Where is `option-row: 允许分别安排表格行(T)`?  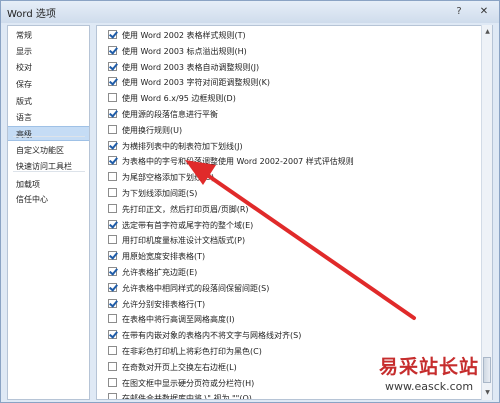
option-row: 允许分别安排表格行(T) is located at coordinates (293, 304).